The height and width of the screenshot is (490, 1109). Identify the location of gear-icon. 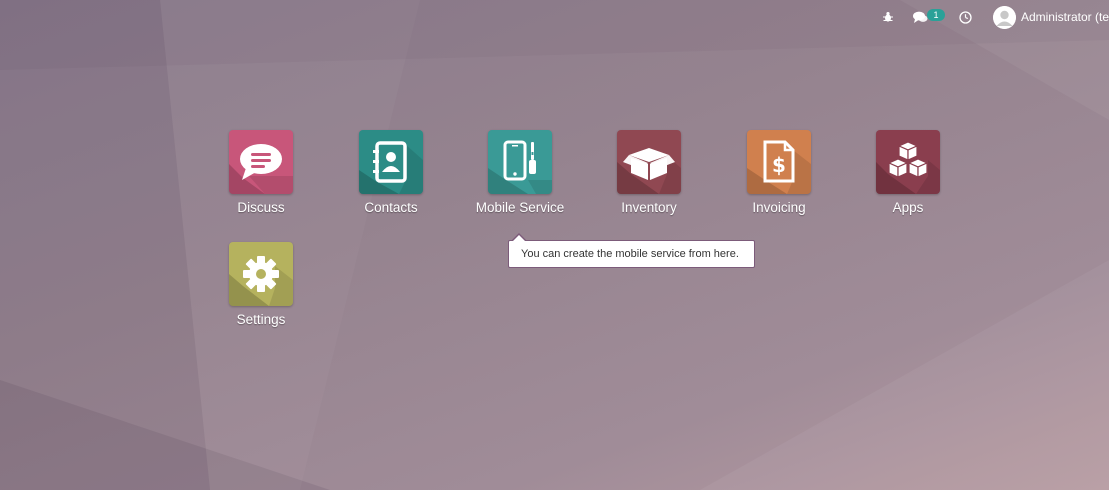
(261, 274).